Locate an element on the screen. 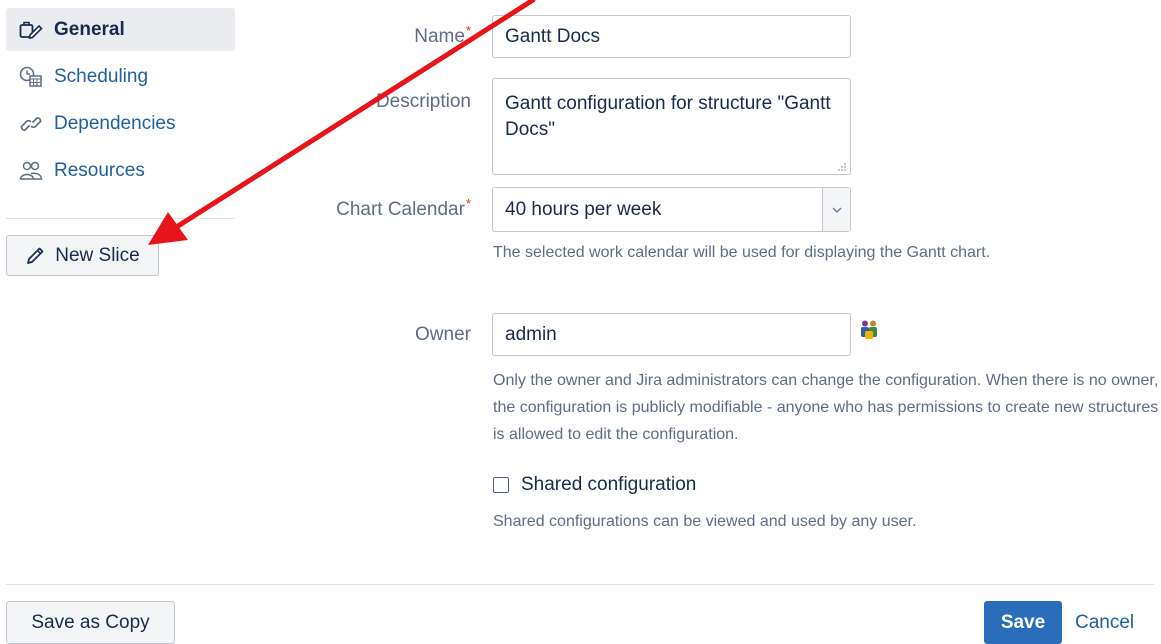 The height and width of the screenshot is (644, 1161). name-input: Gantt Docs is located at coordinates (671, 36).